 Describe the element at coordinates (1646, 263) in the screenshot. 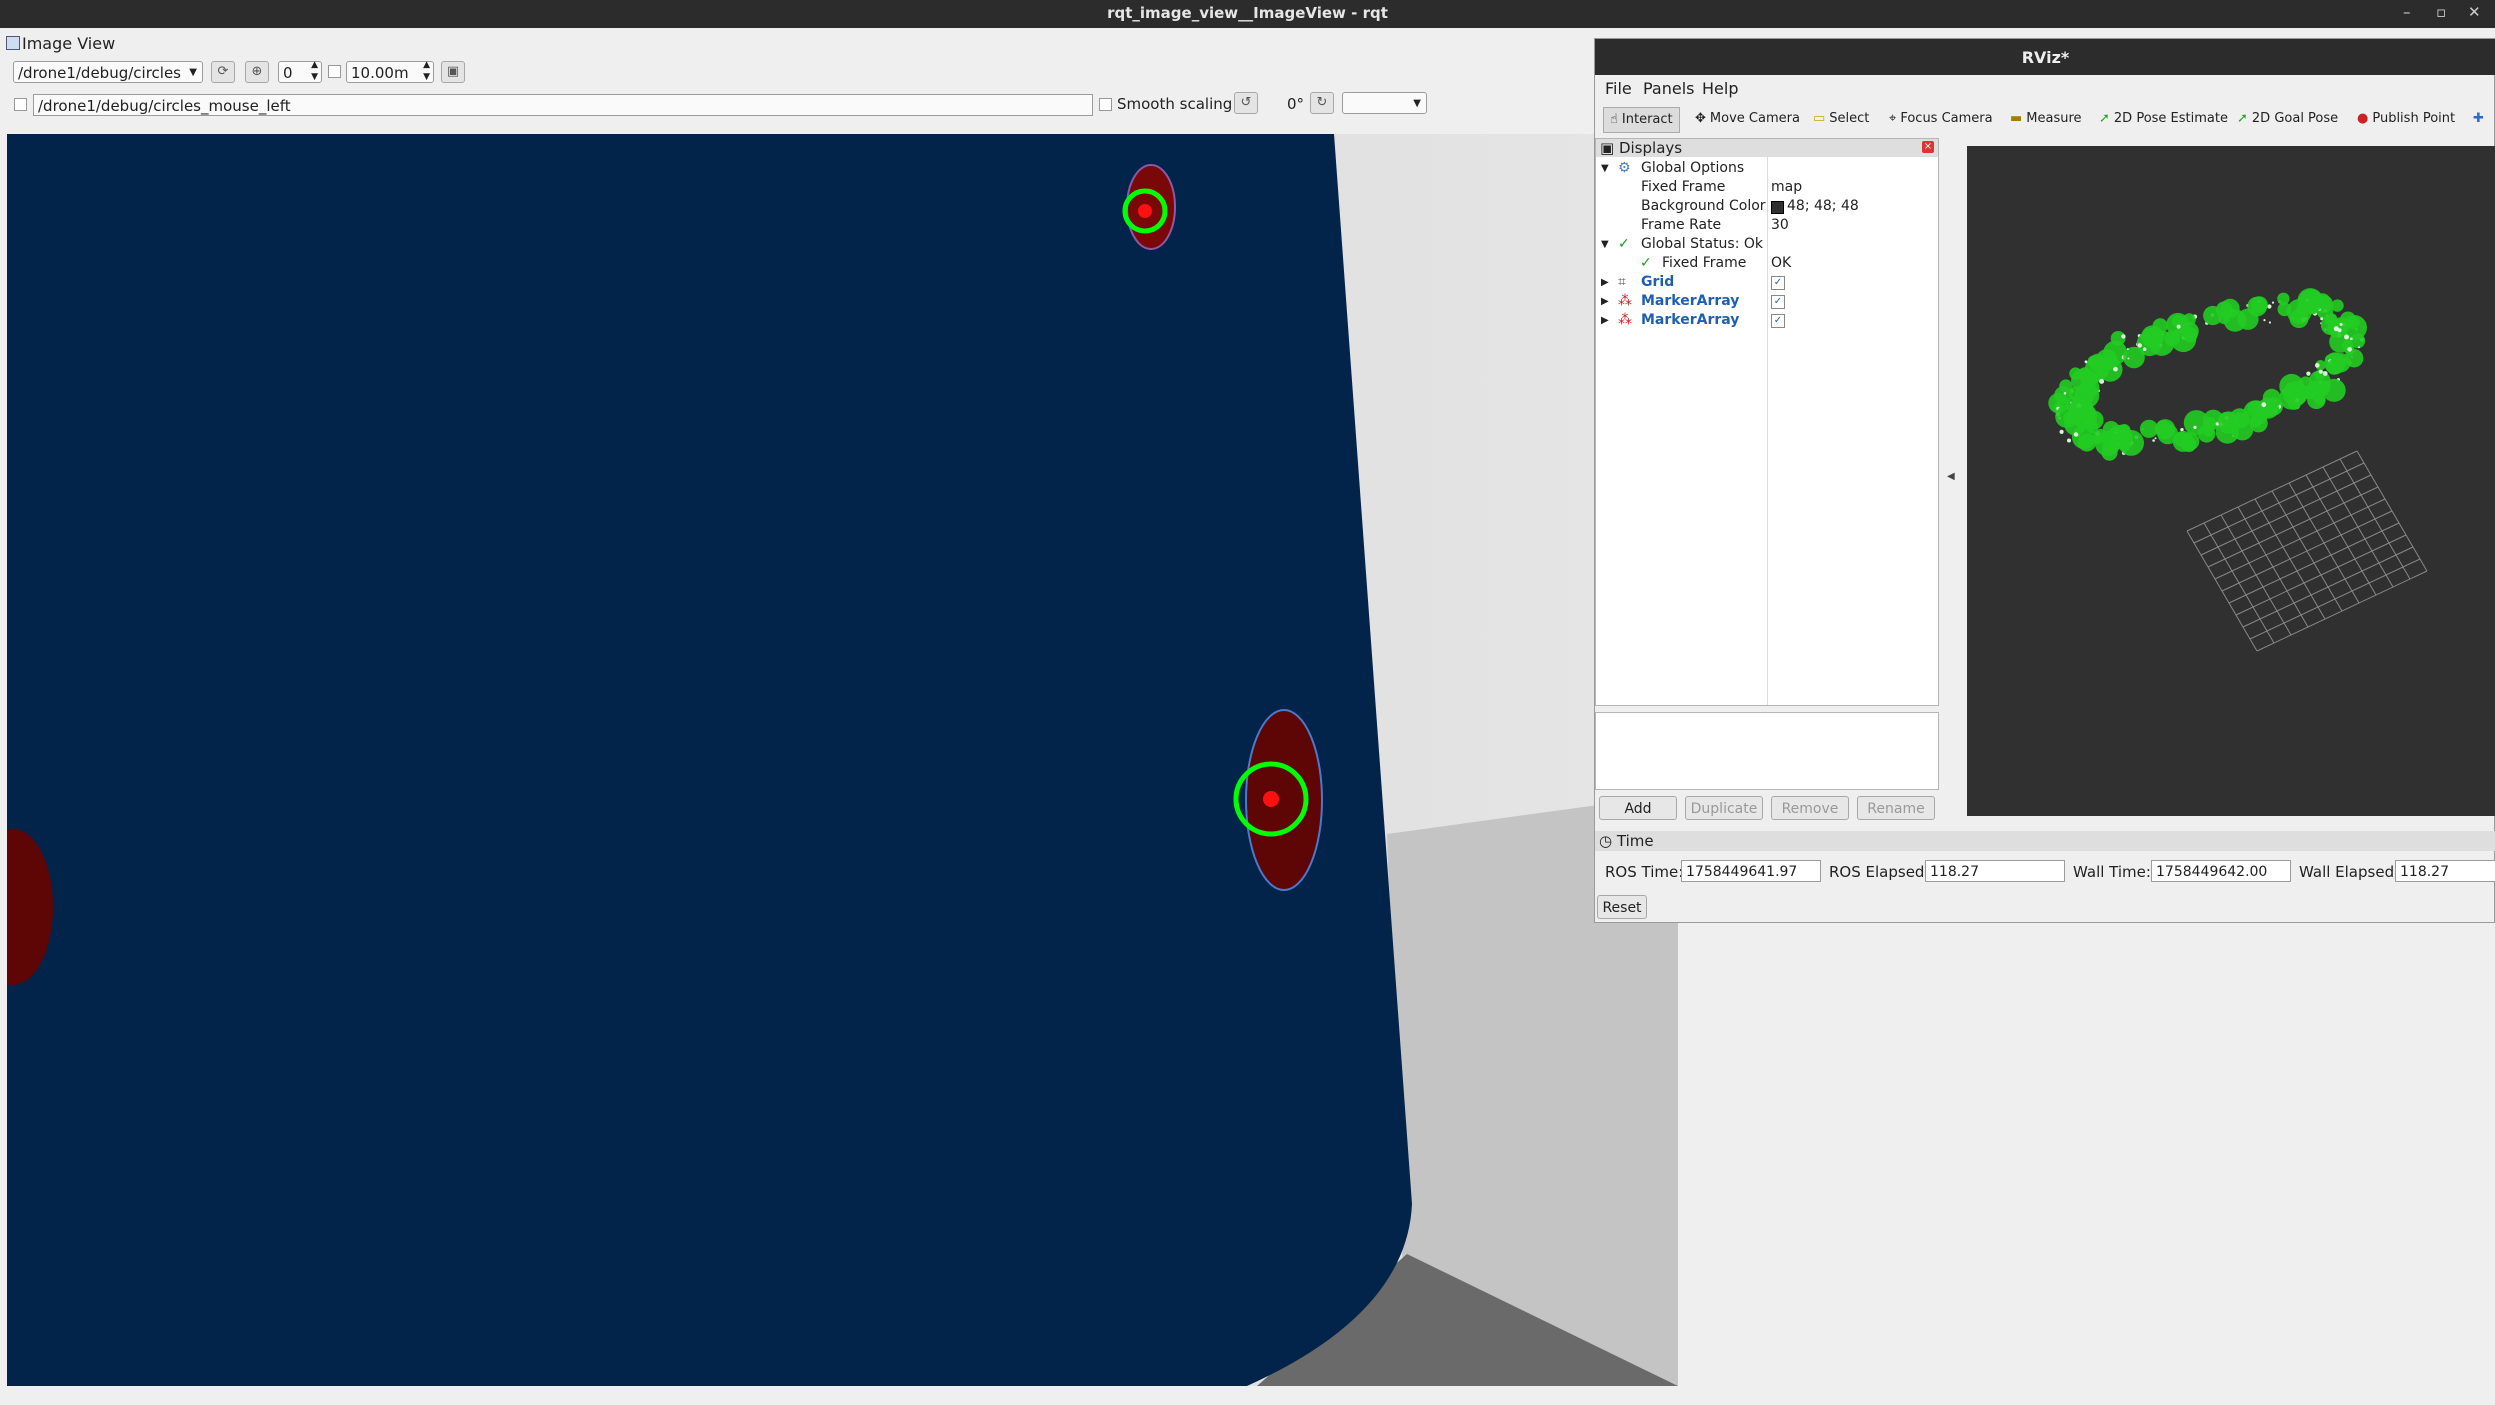

I see `checkmark-icon: ✓` at that location.